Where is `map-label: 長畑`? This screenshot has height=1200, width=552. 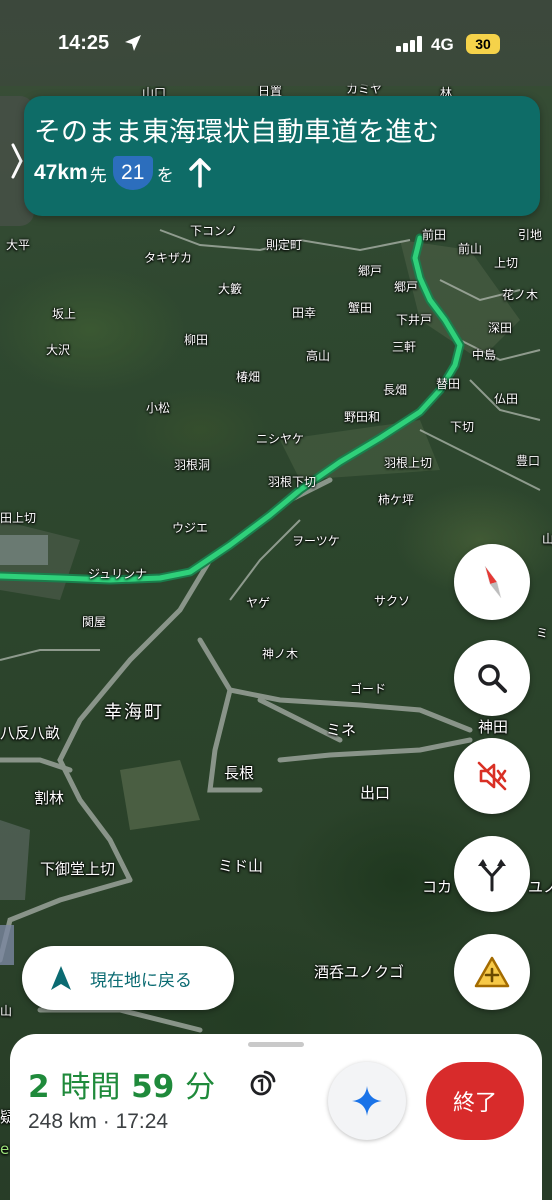 map-label: 長畑 is located at coordinates (395, 390).